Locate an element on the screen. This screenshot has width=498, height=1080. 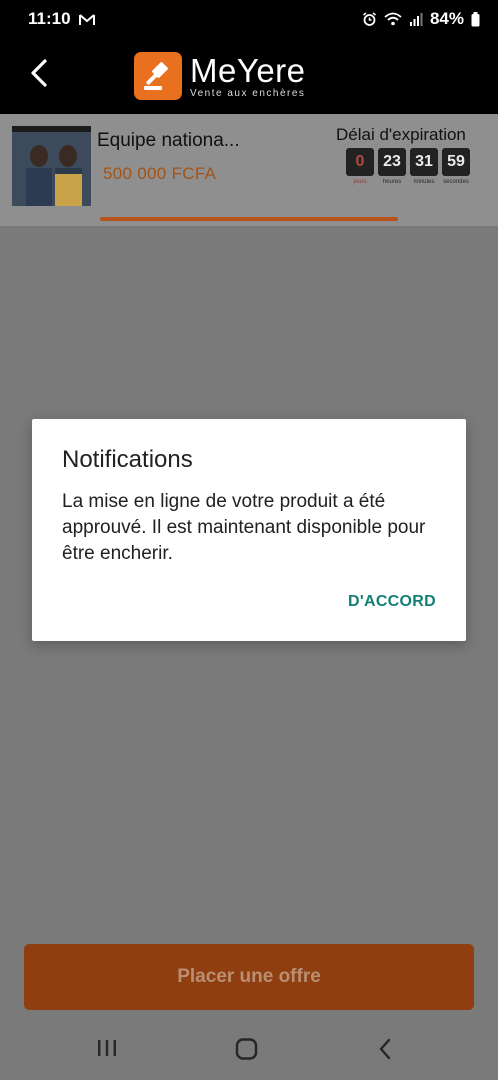
app-logo: MeYere Vente aux enchères is located at coordinates (220, 76).